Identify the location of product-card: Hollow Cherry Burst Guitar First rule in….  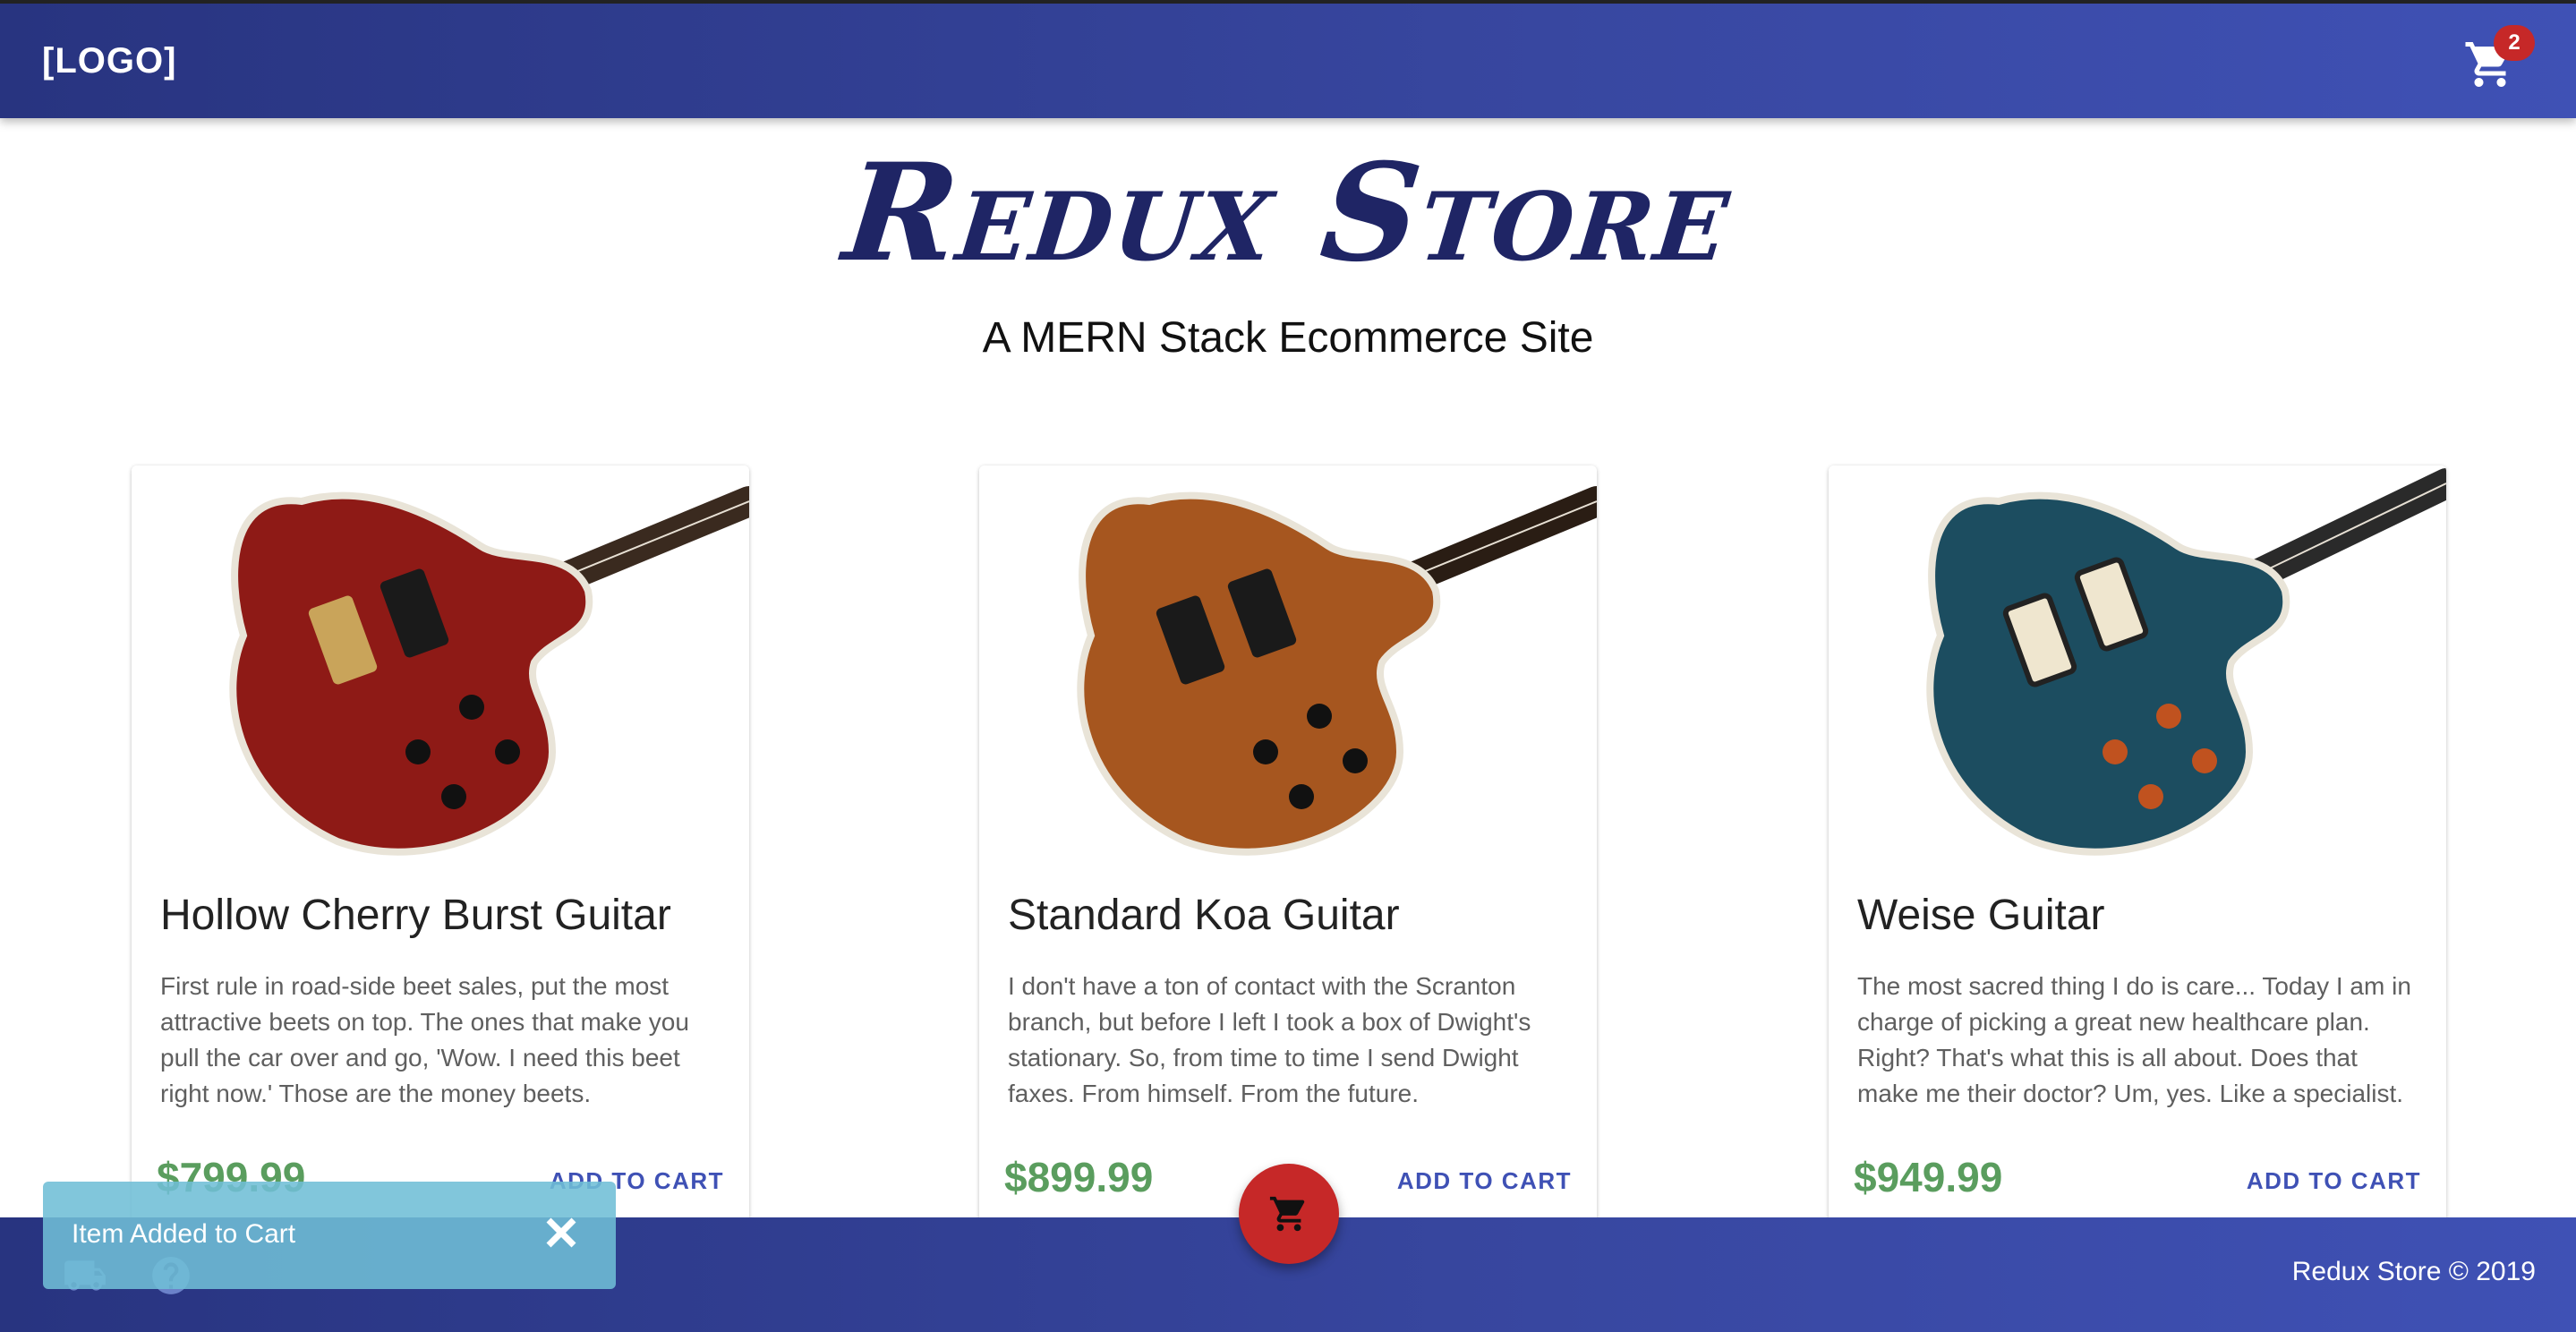
(440, 868).